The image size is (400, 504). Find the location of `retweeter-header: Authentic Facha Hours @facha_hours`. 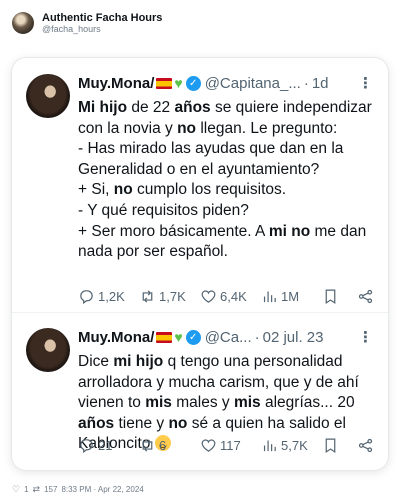

retweeter-header: Authentic Facha Hours @facha_hours is located at coordinates (87, 23).